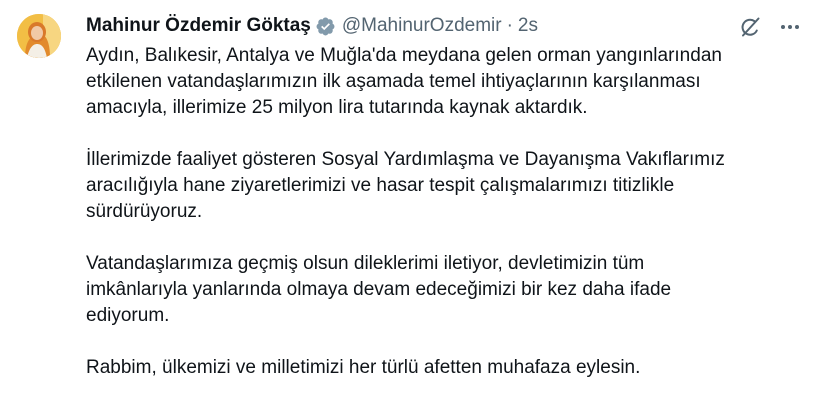  I want to click on grok-icon, so click(750, 27).